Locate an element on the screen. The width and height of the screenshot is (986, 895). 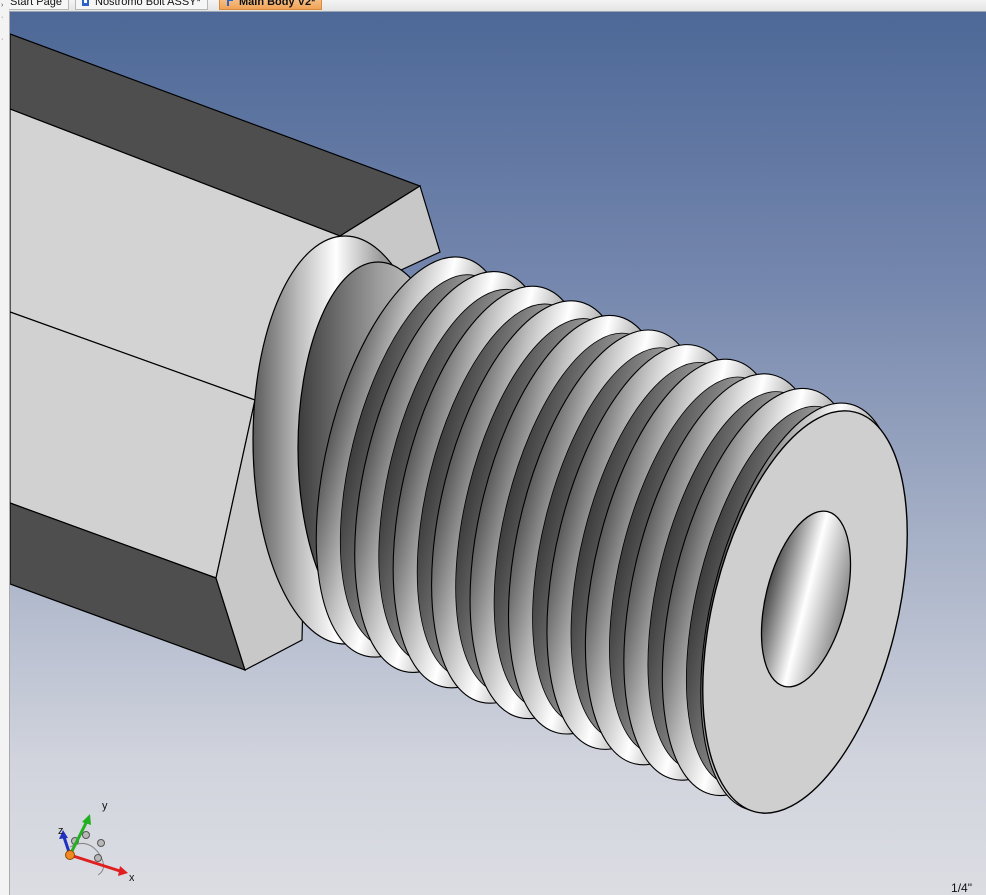
y-axis-label: y is located at coordinates (105, 806).